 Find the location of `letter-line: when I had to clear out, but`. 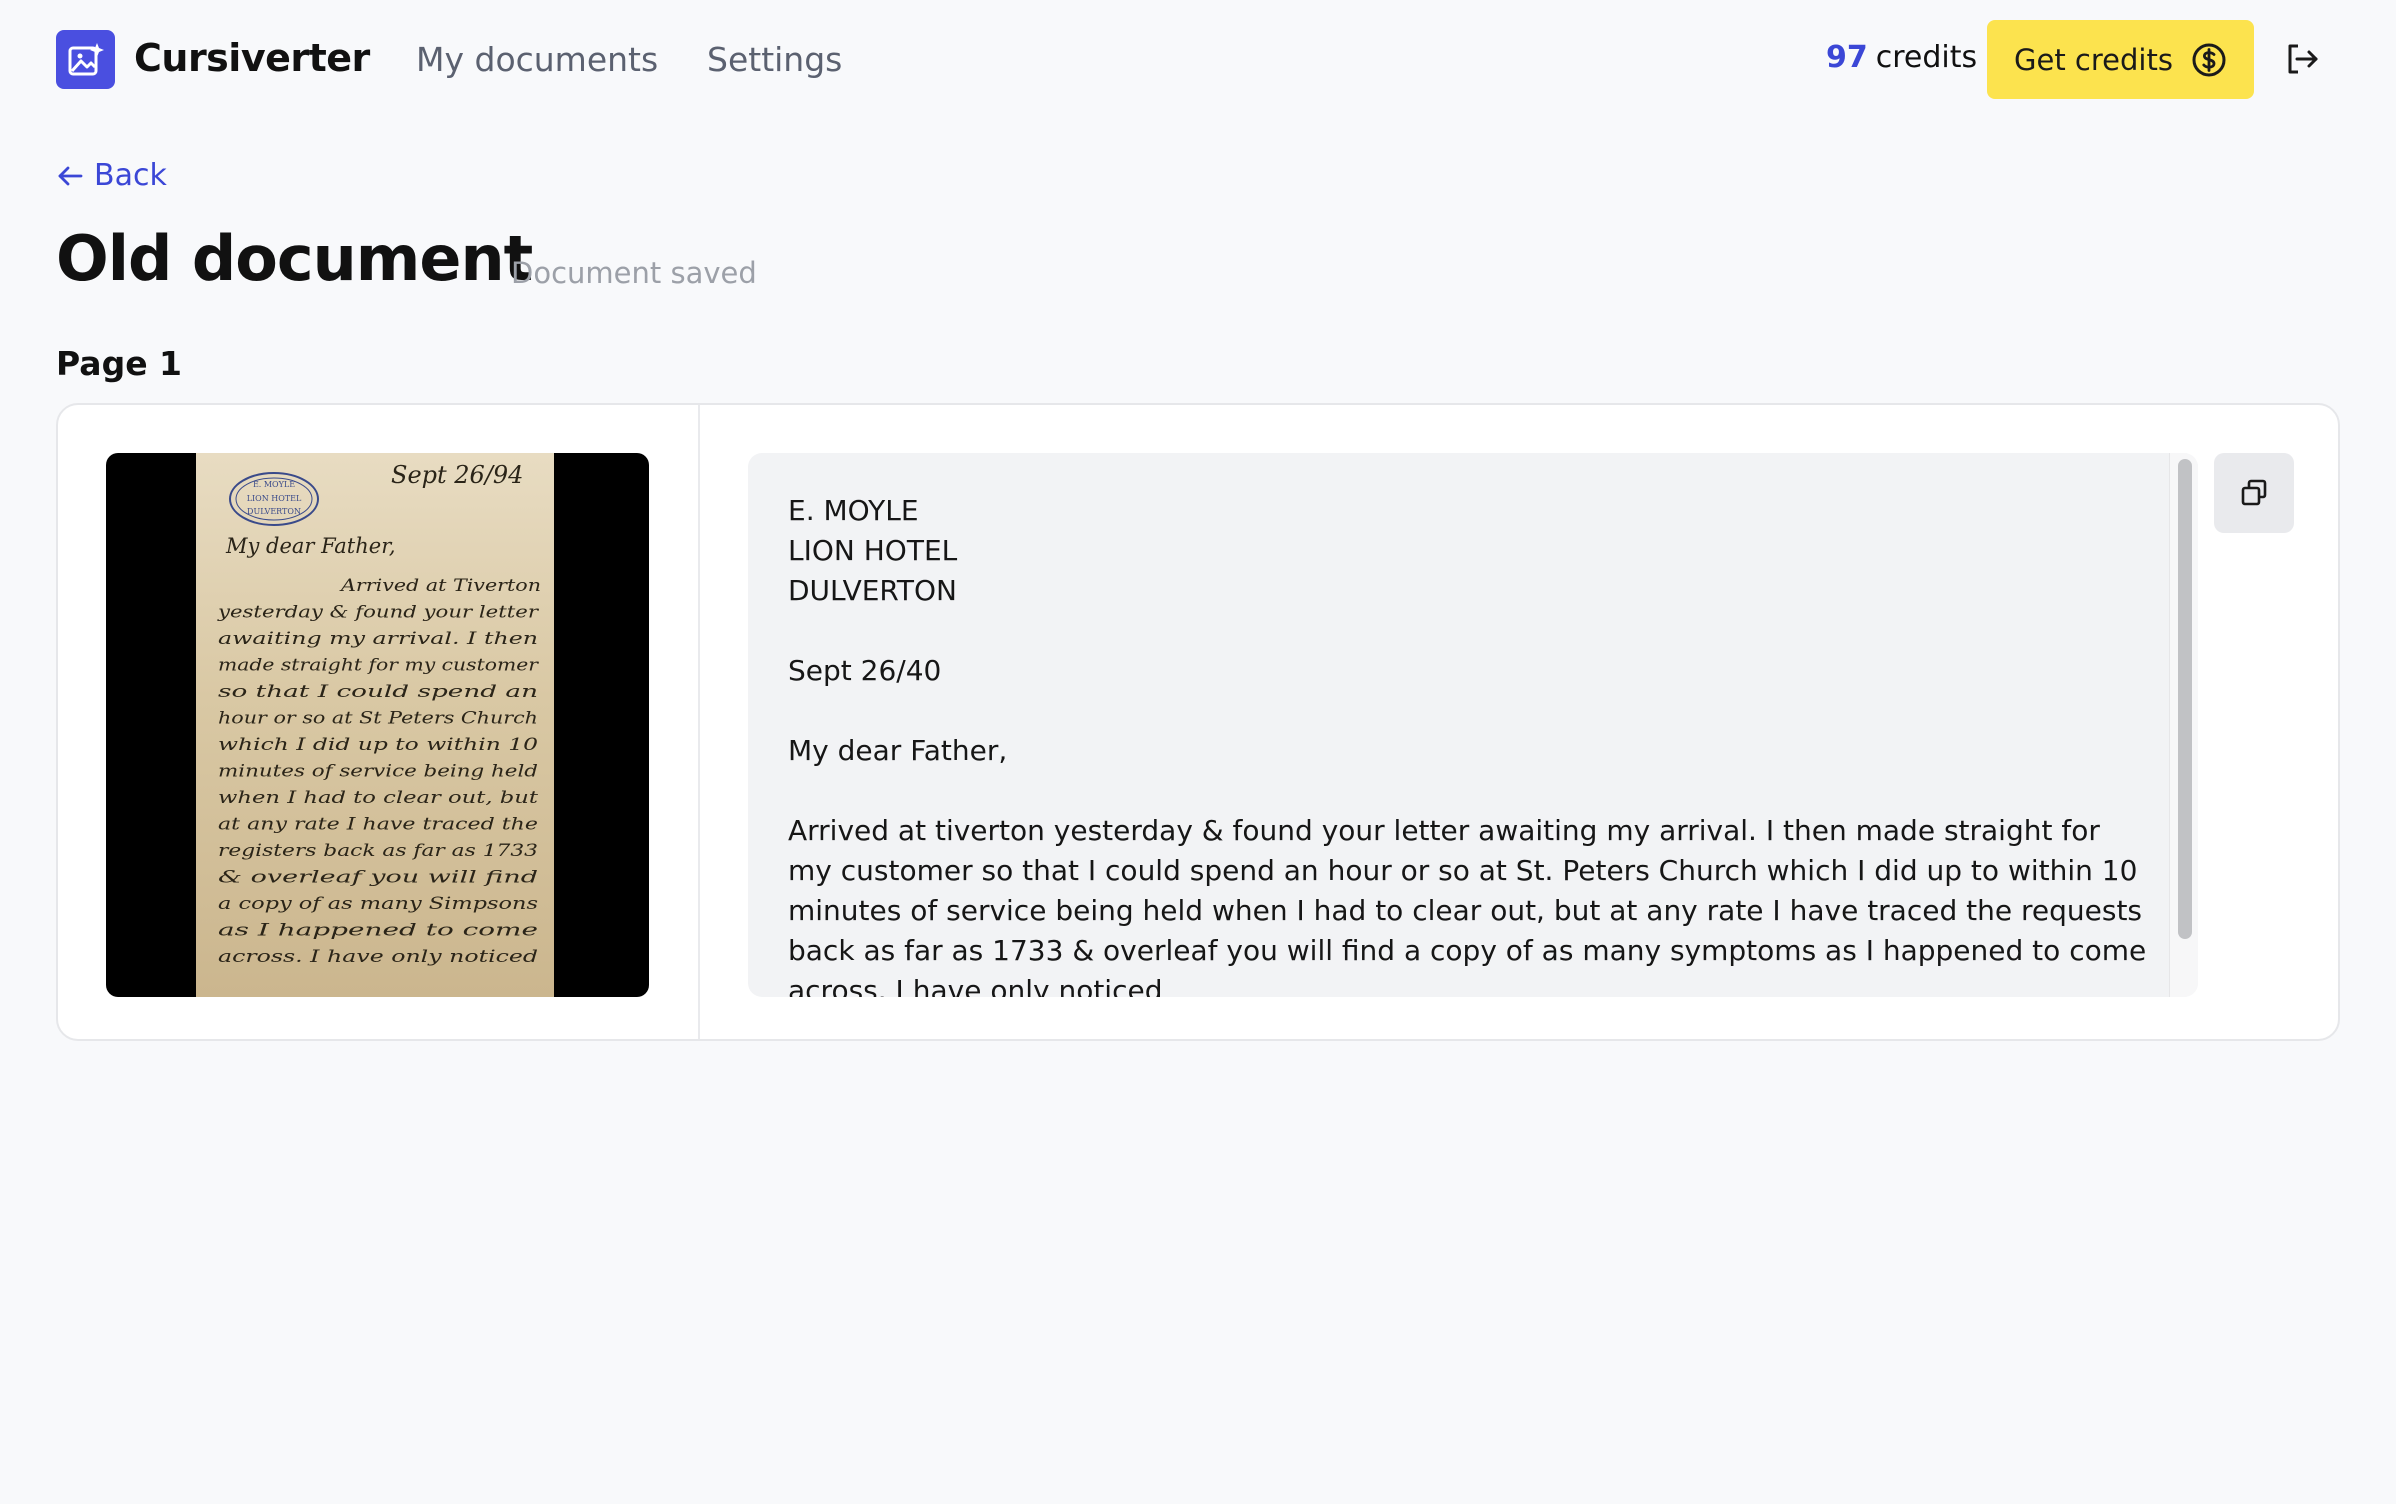

letter-line: when I had to clear out, but is located at coordinates (378, 798).